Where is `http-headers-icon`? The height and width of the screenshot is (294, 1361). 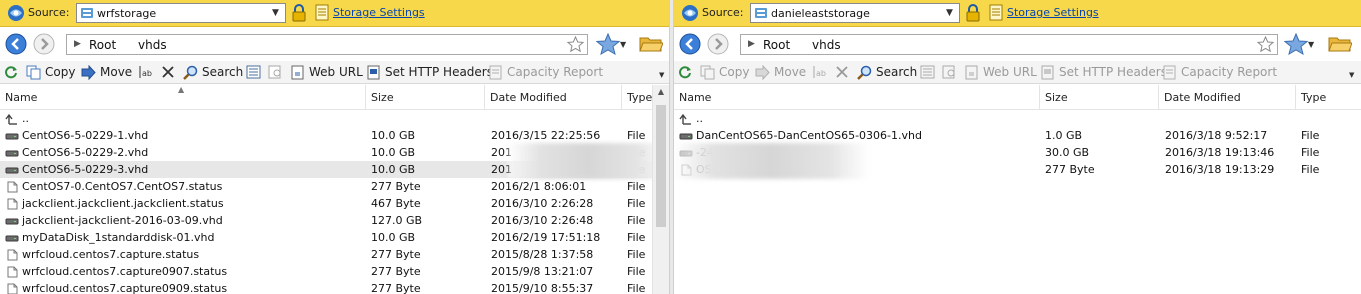
http-headers-icon is located at coordinates (1047, 72).